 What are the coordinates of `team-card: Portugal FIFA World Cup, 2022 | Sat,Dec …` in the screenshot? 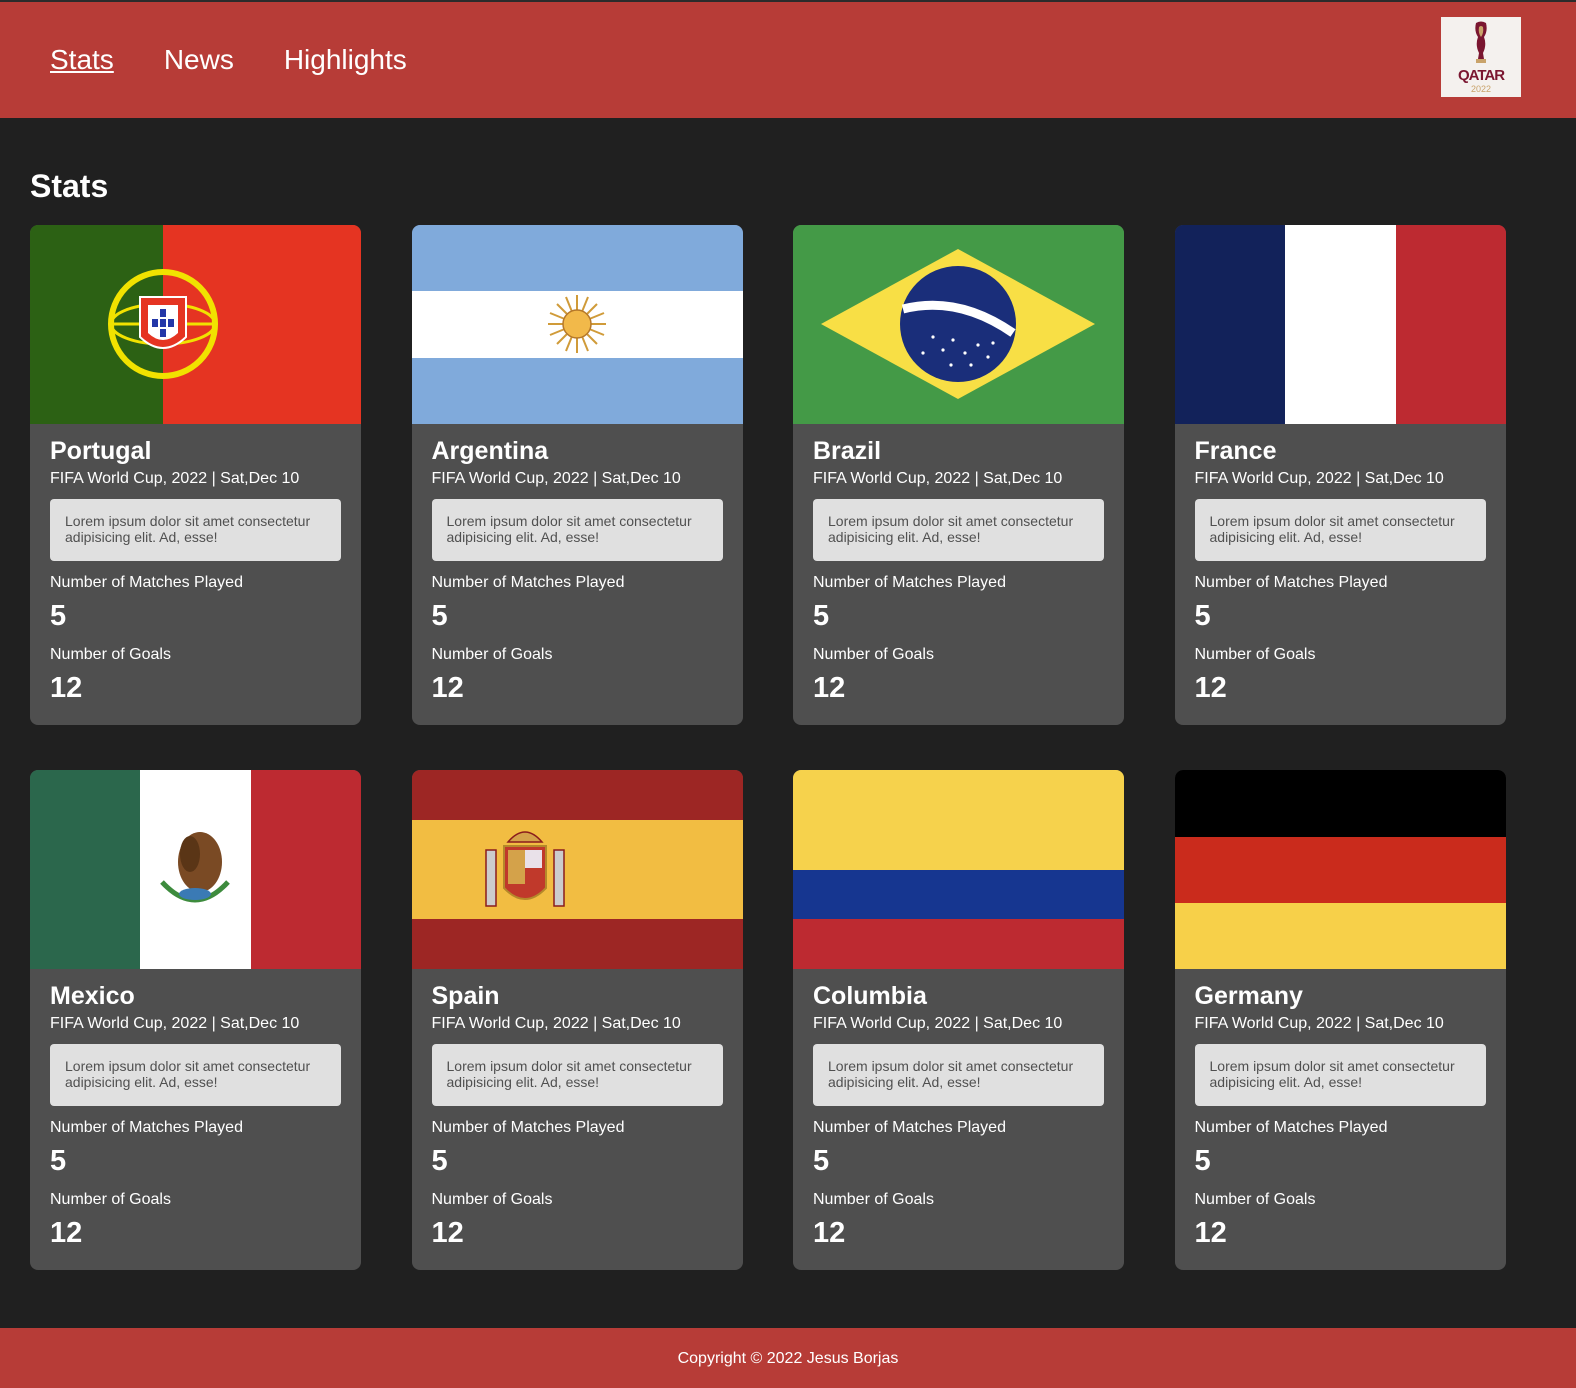 It's located at (195, 475).